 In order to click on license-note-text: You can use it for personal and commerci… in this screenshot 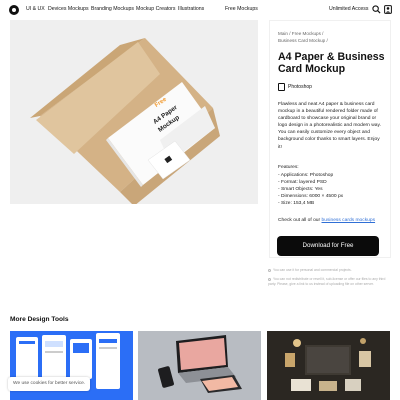, I will do `click(312, 270)`.